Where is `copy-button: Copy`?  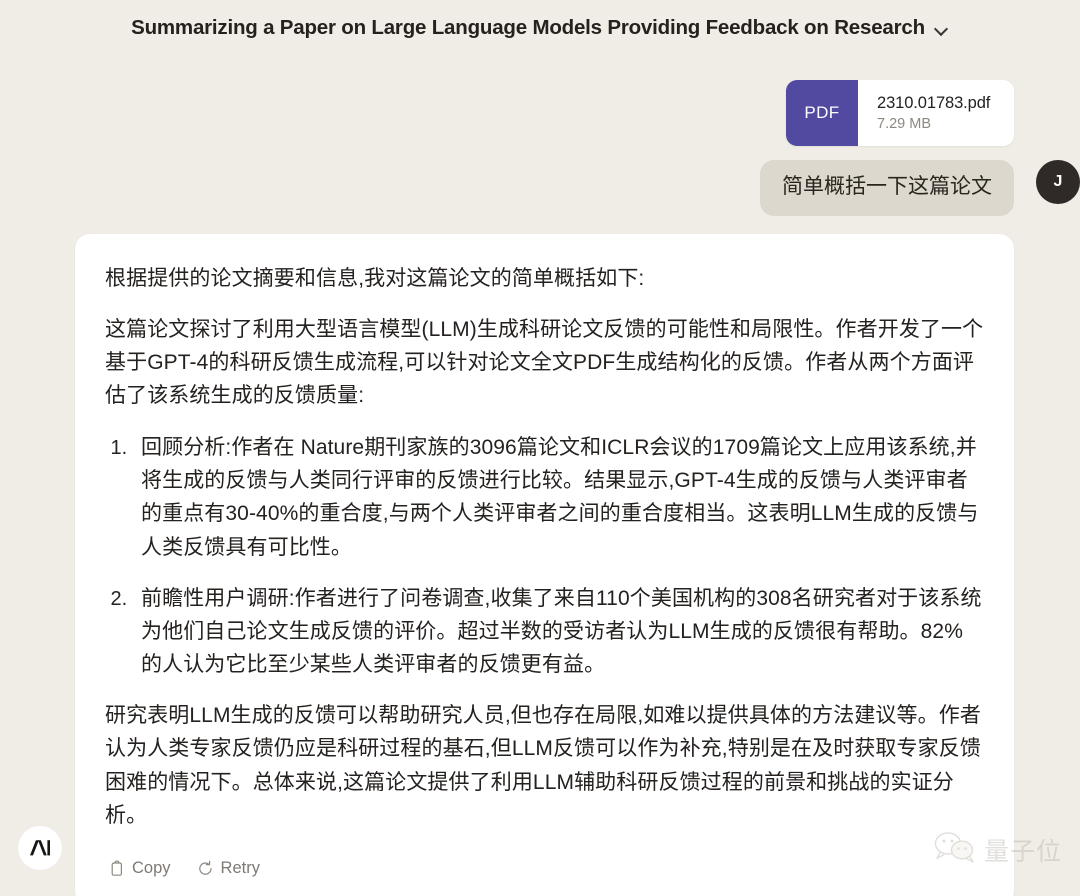 copy-button: Copy is located at coordinates (140, 868).